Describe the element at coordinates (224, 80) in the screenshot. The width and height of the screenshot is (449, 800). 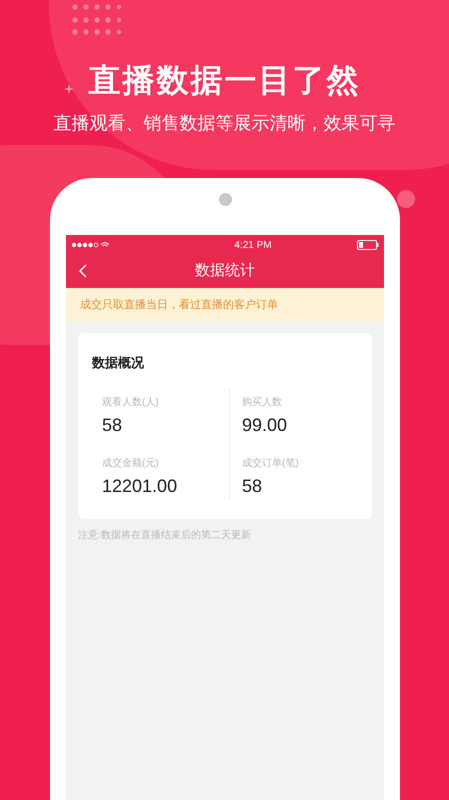
I see `headline: 直播数据一目了然` at that location.